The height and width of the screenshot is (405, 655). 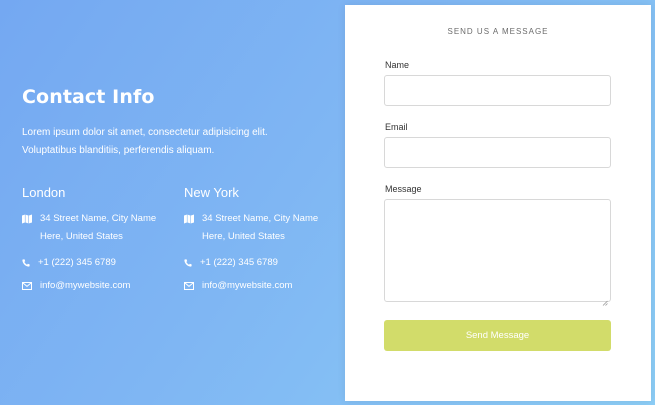 I want to click on office-title: London, so click(x=44, y=192).